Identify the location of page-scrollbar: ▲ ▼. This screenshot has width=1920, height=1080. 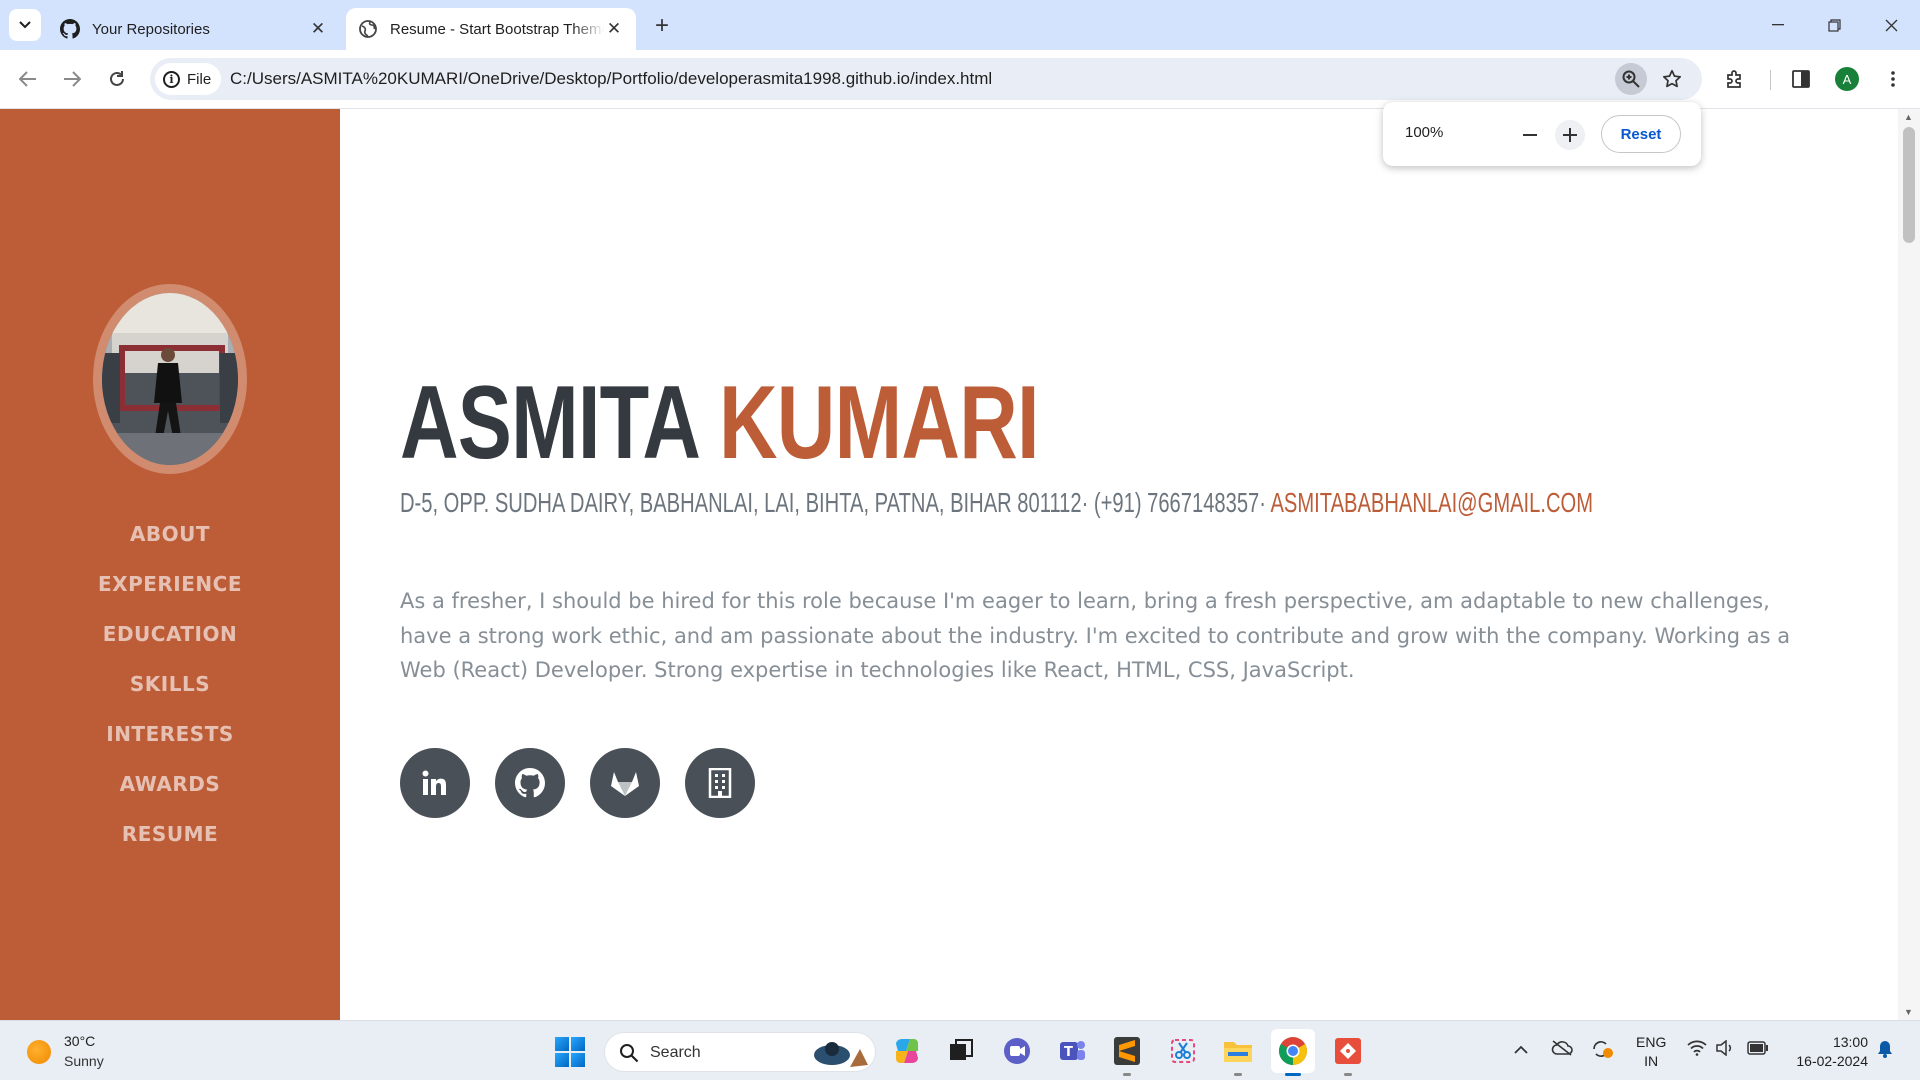
(1909, 564).